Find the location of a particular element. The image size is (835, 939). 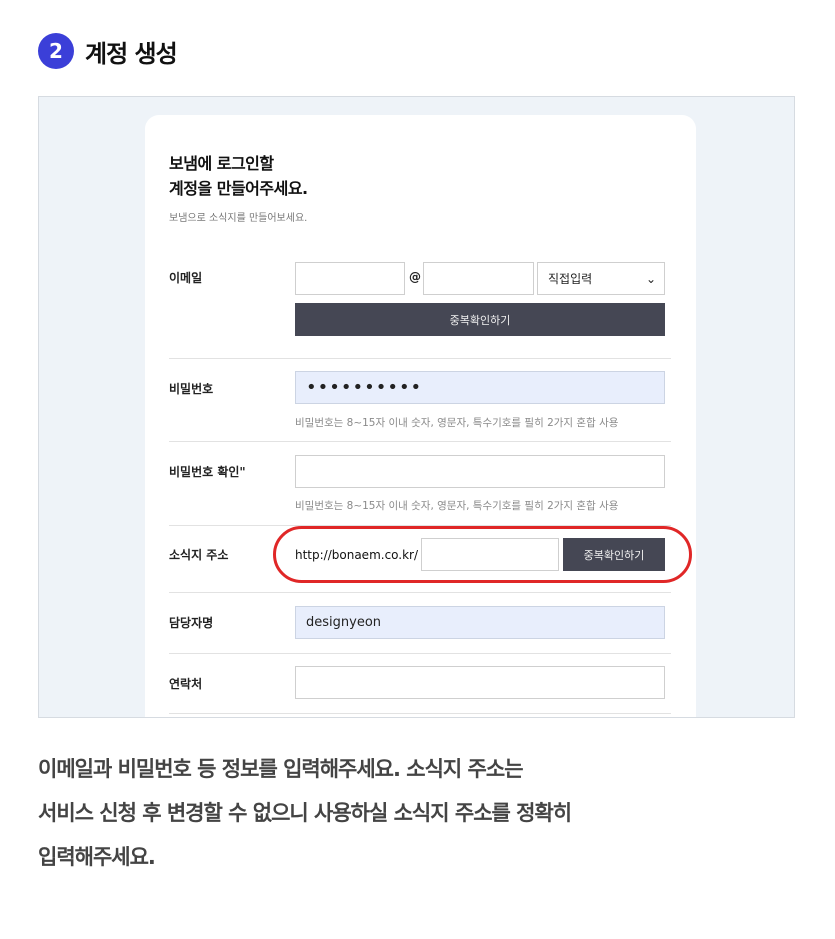

description-line1: 이메일과 비밀번호 등 정보를 입력해주세요. 소식지 주소는 is located at coordinates (281, 769).